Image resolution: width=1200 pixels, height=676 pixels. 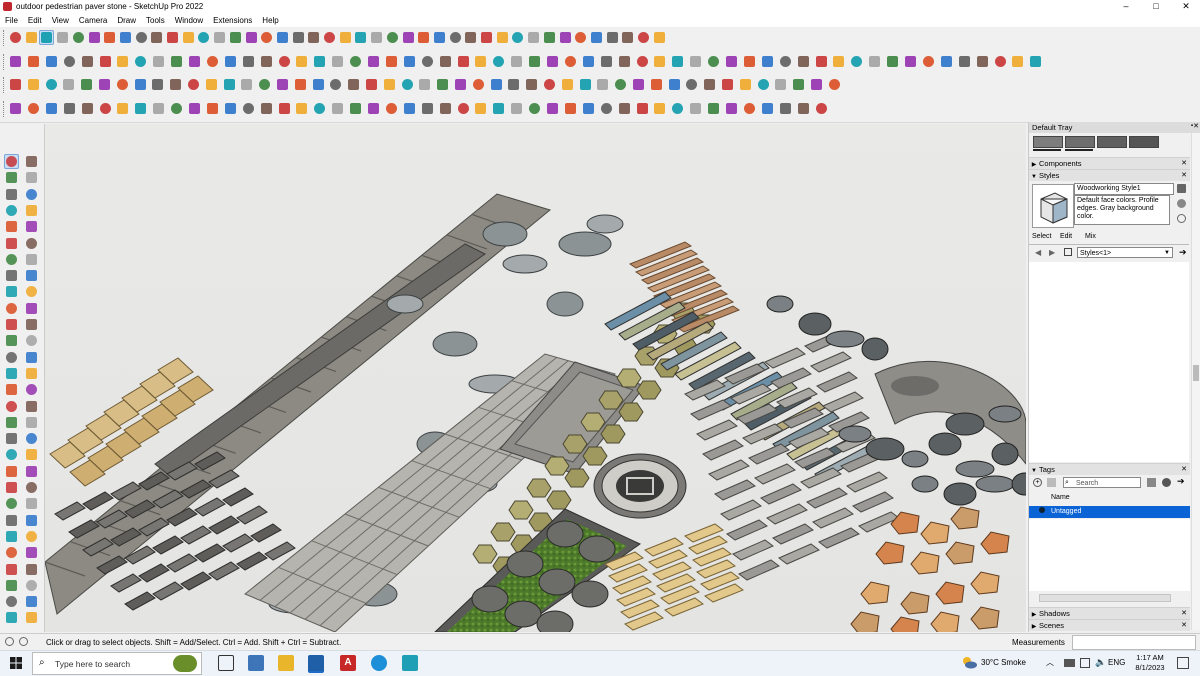 I want to click on task-view-icon, so click(x=226, y=663).